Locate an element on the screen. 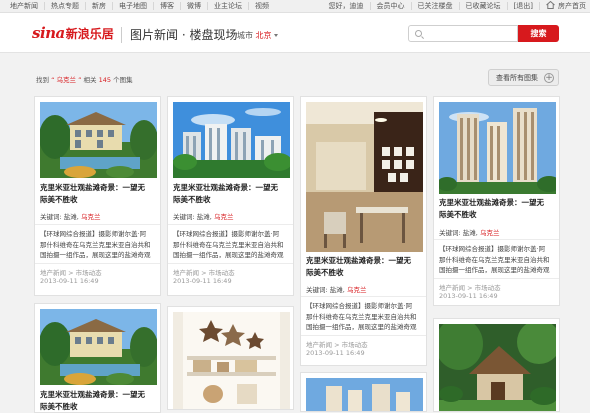  member-center-link: 会员中心 is located at coordinates (391, 6).